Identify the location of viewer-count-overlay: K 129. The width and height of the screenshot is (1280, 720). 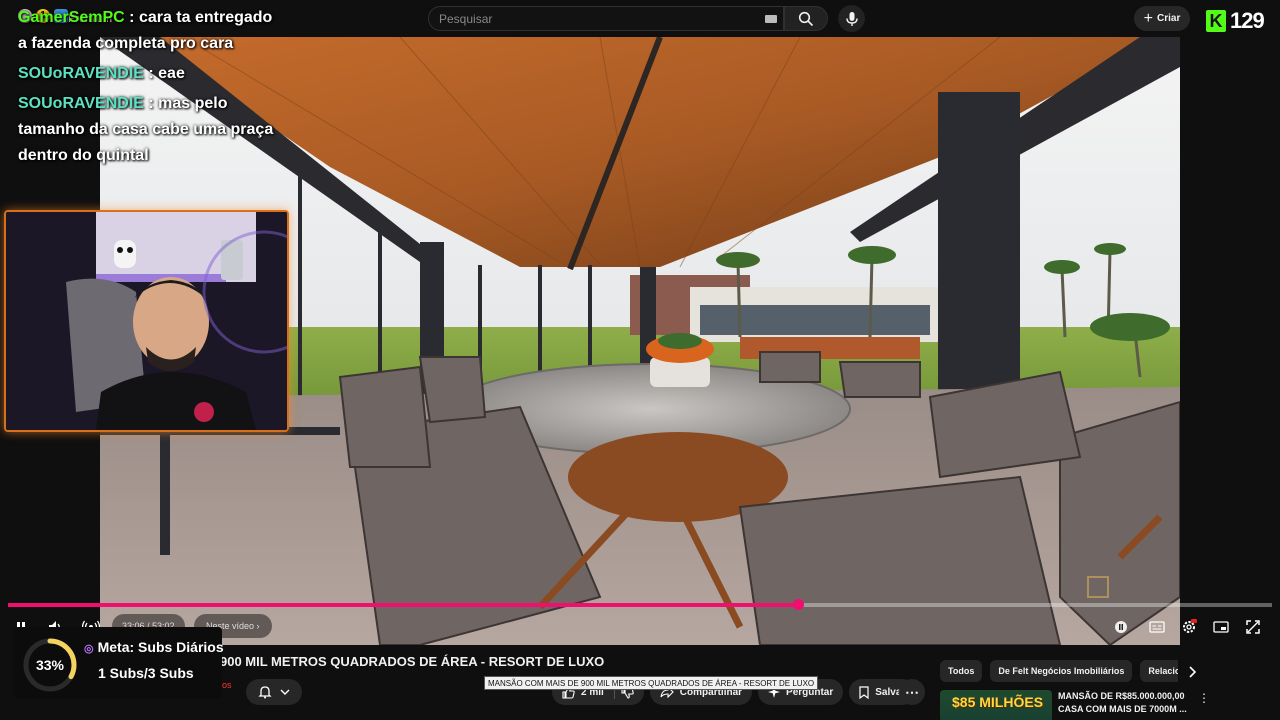
(1235, 21).